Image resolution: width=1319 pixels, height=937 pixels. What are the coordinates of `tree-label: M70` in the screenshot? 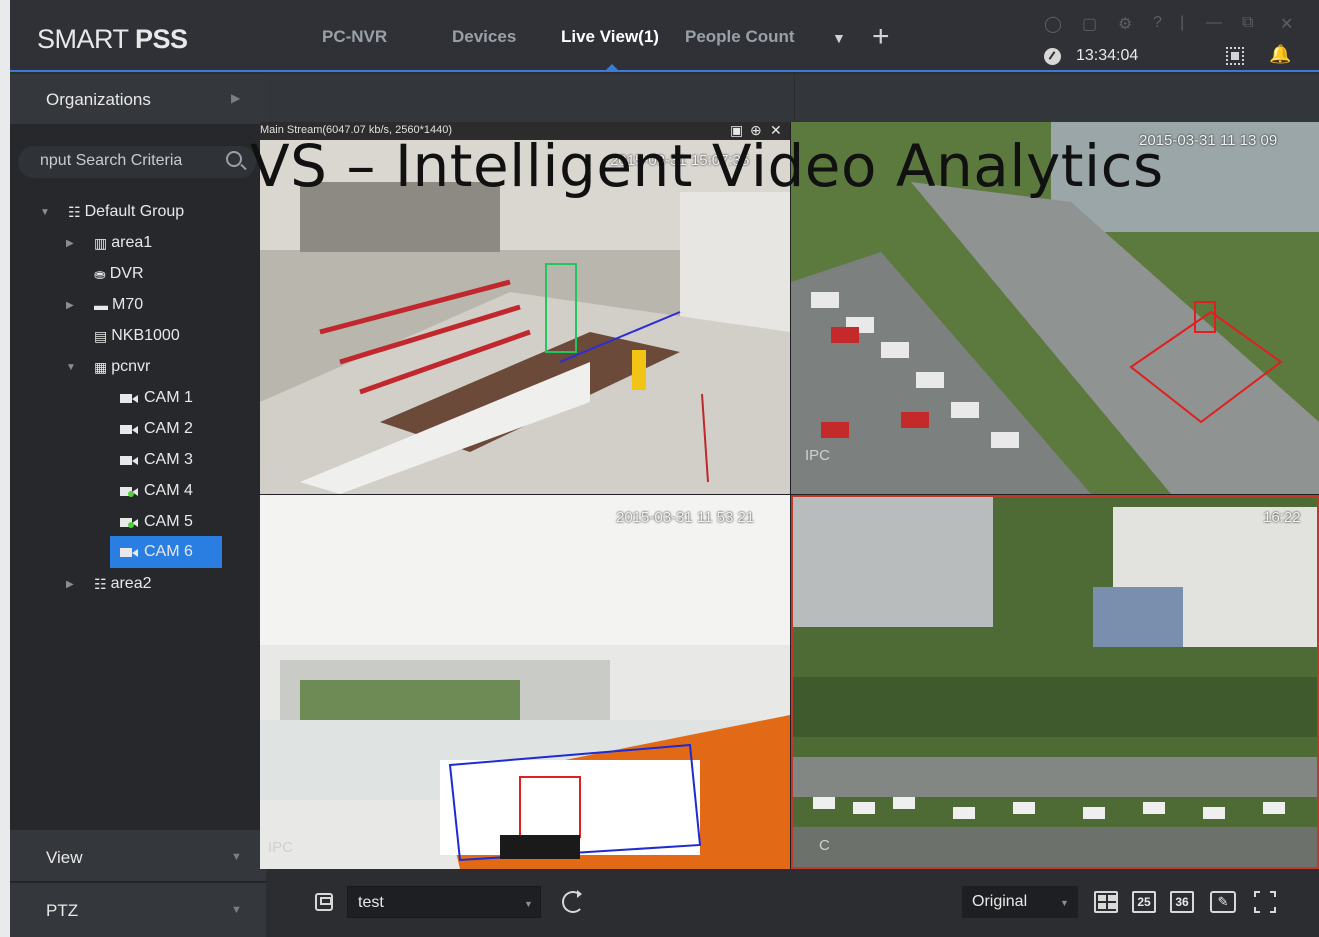 It's located at (128, 304).